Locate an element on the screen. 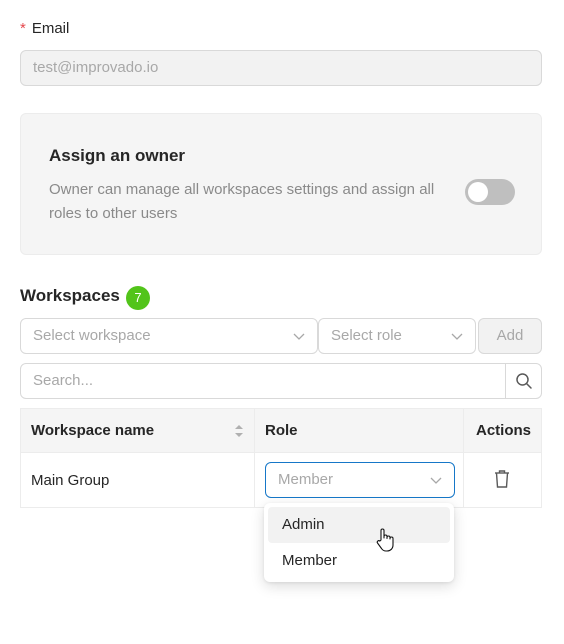 The height and width of the screenshot is (644, 564). trash-icon is located at coordinates (502, 479).